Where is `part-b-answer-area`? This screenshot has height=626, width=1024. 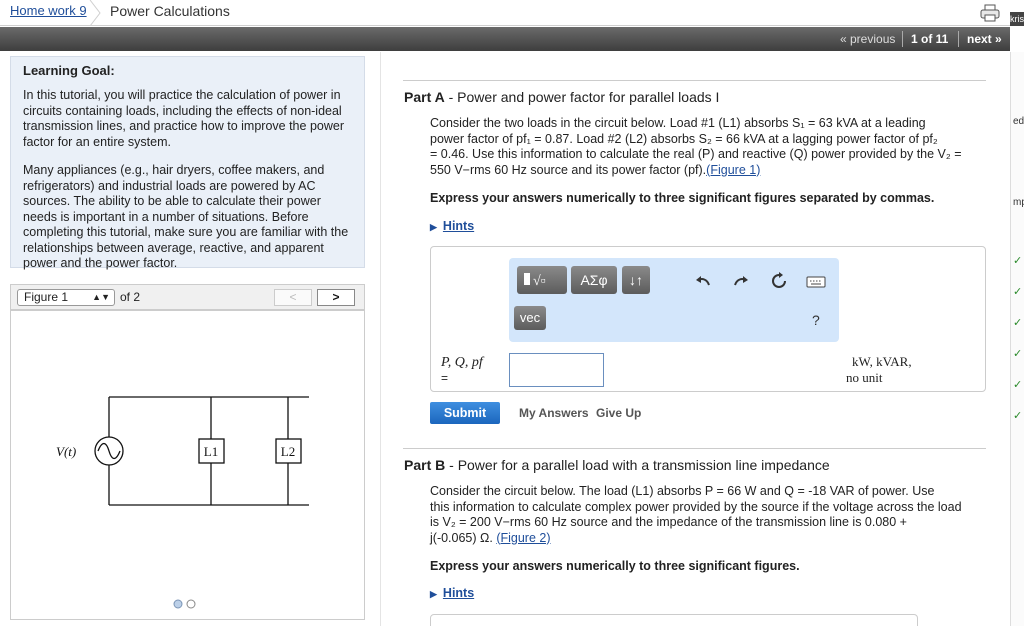
part-b-answer-area is located at coordinates (674, 620).